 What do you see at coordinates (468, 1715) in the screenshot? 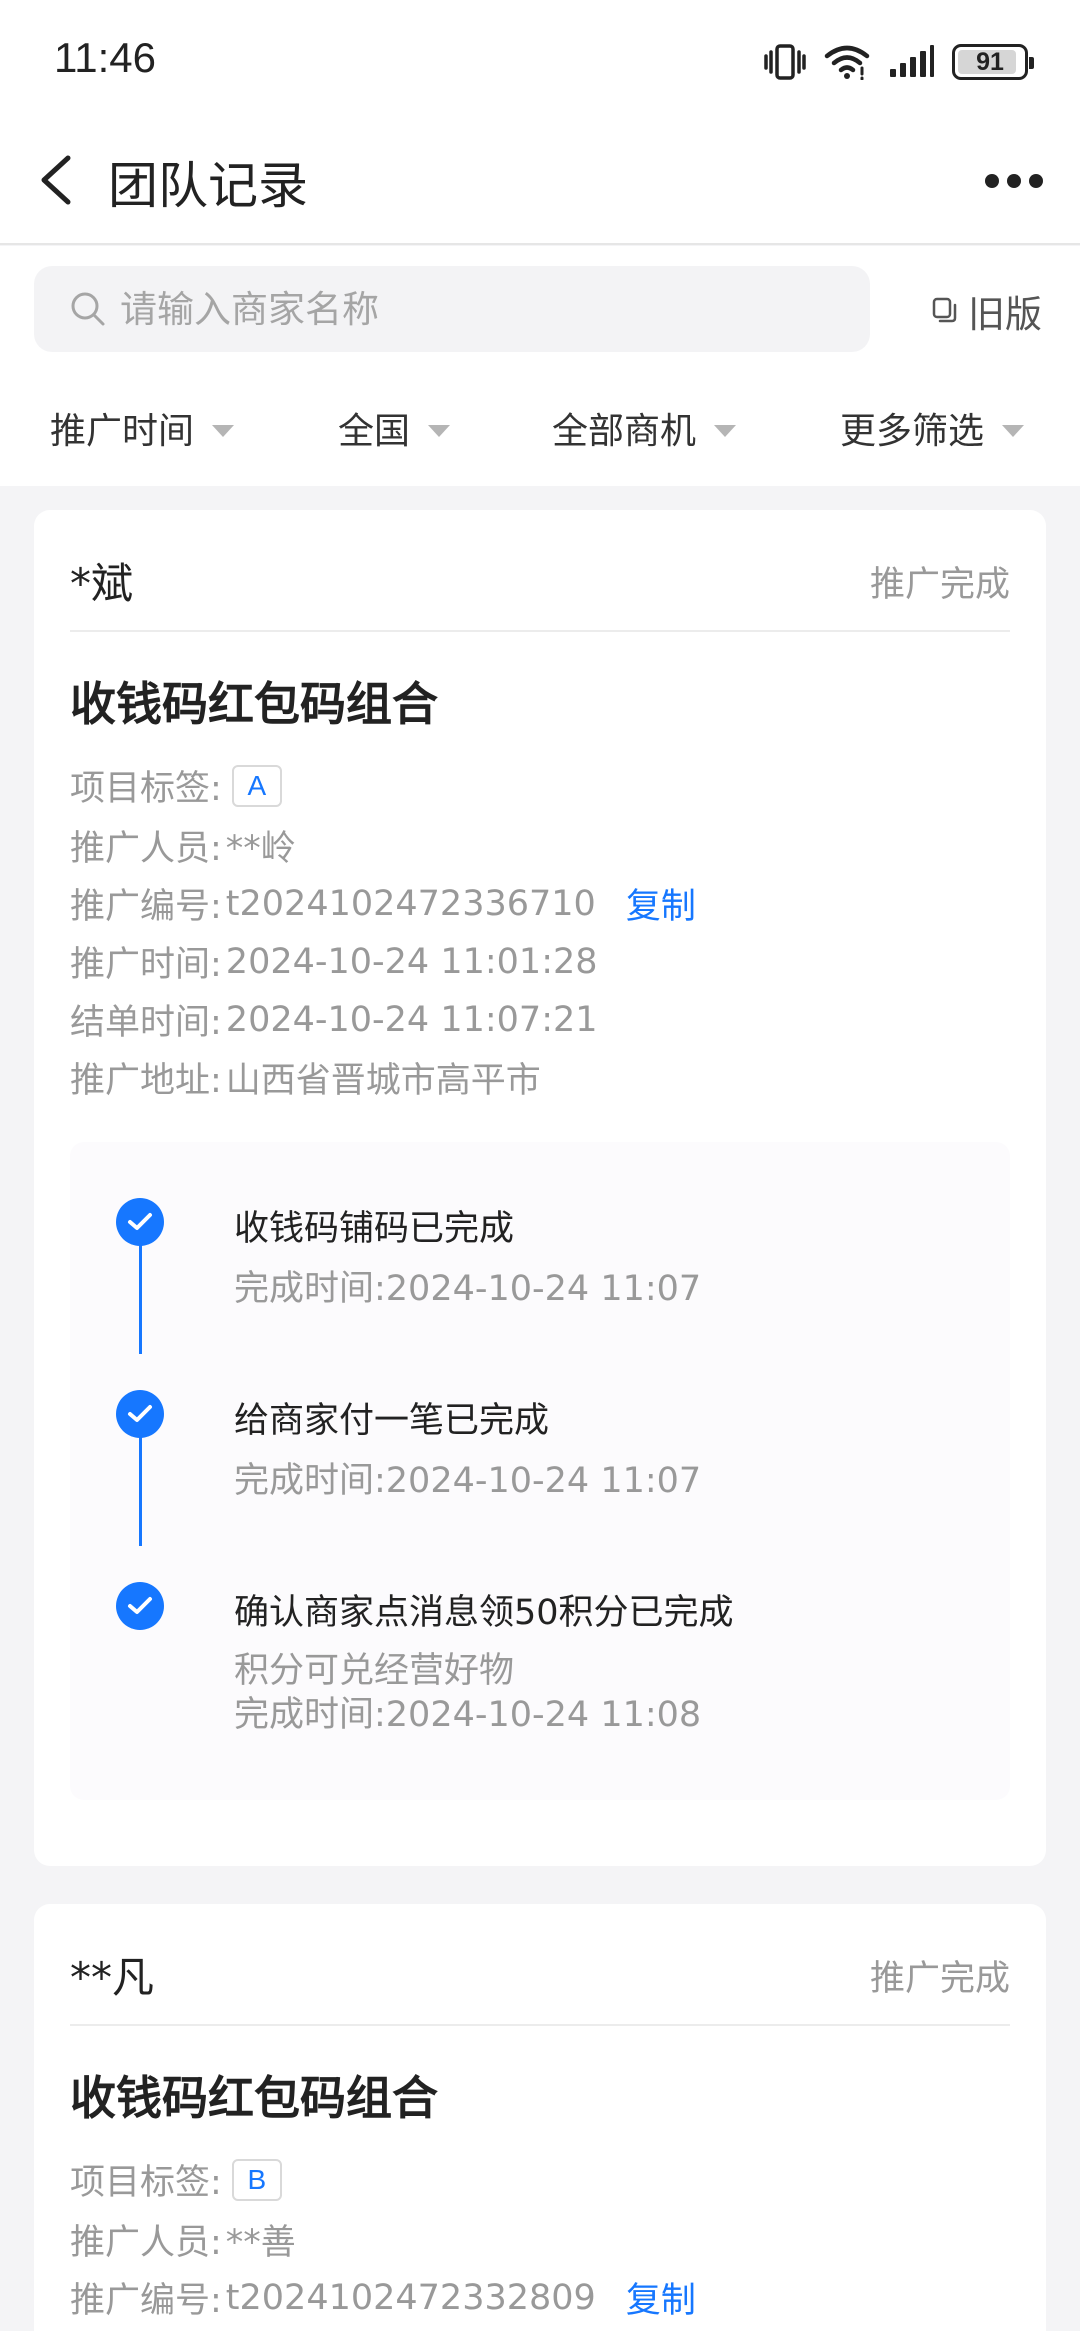
I see `step-done-time: 完成时间:2024-10-24 11:08` at bounding box center [468, 1715].